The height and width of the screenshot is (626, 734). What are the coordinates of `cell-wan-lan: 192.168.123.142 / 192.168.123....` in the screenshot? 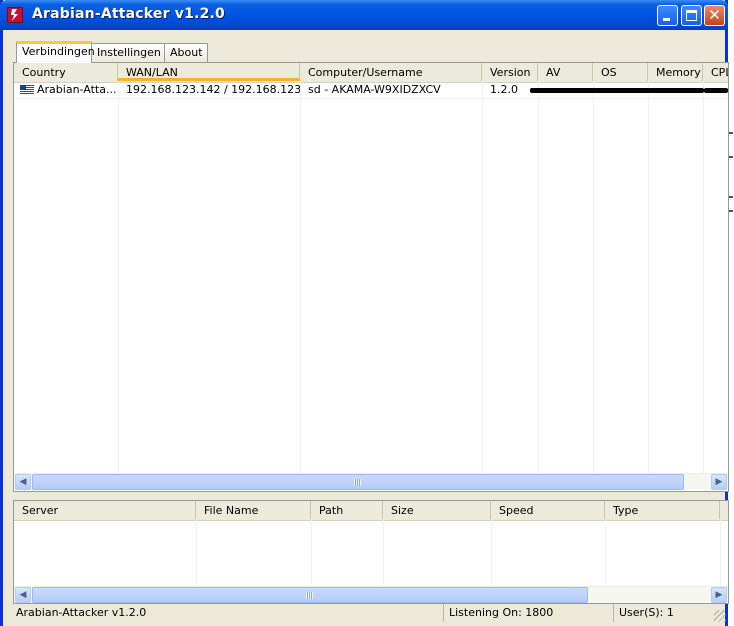 It's located at (213, 89).